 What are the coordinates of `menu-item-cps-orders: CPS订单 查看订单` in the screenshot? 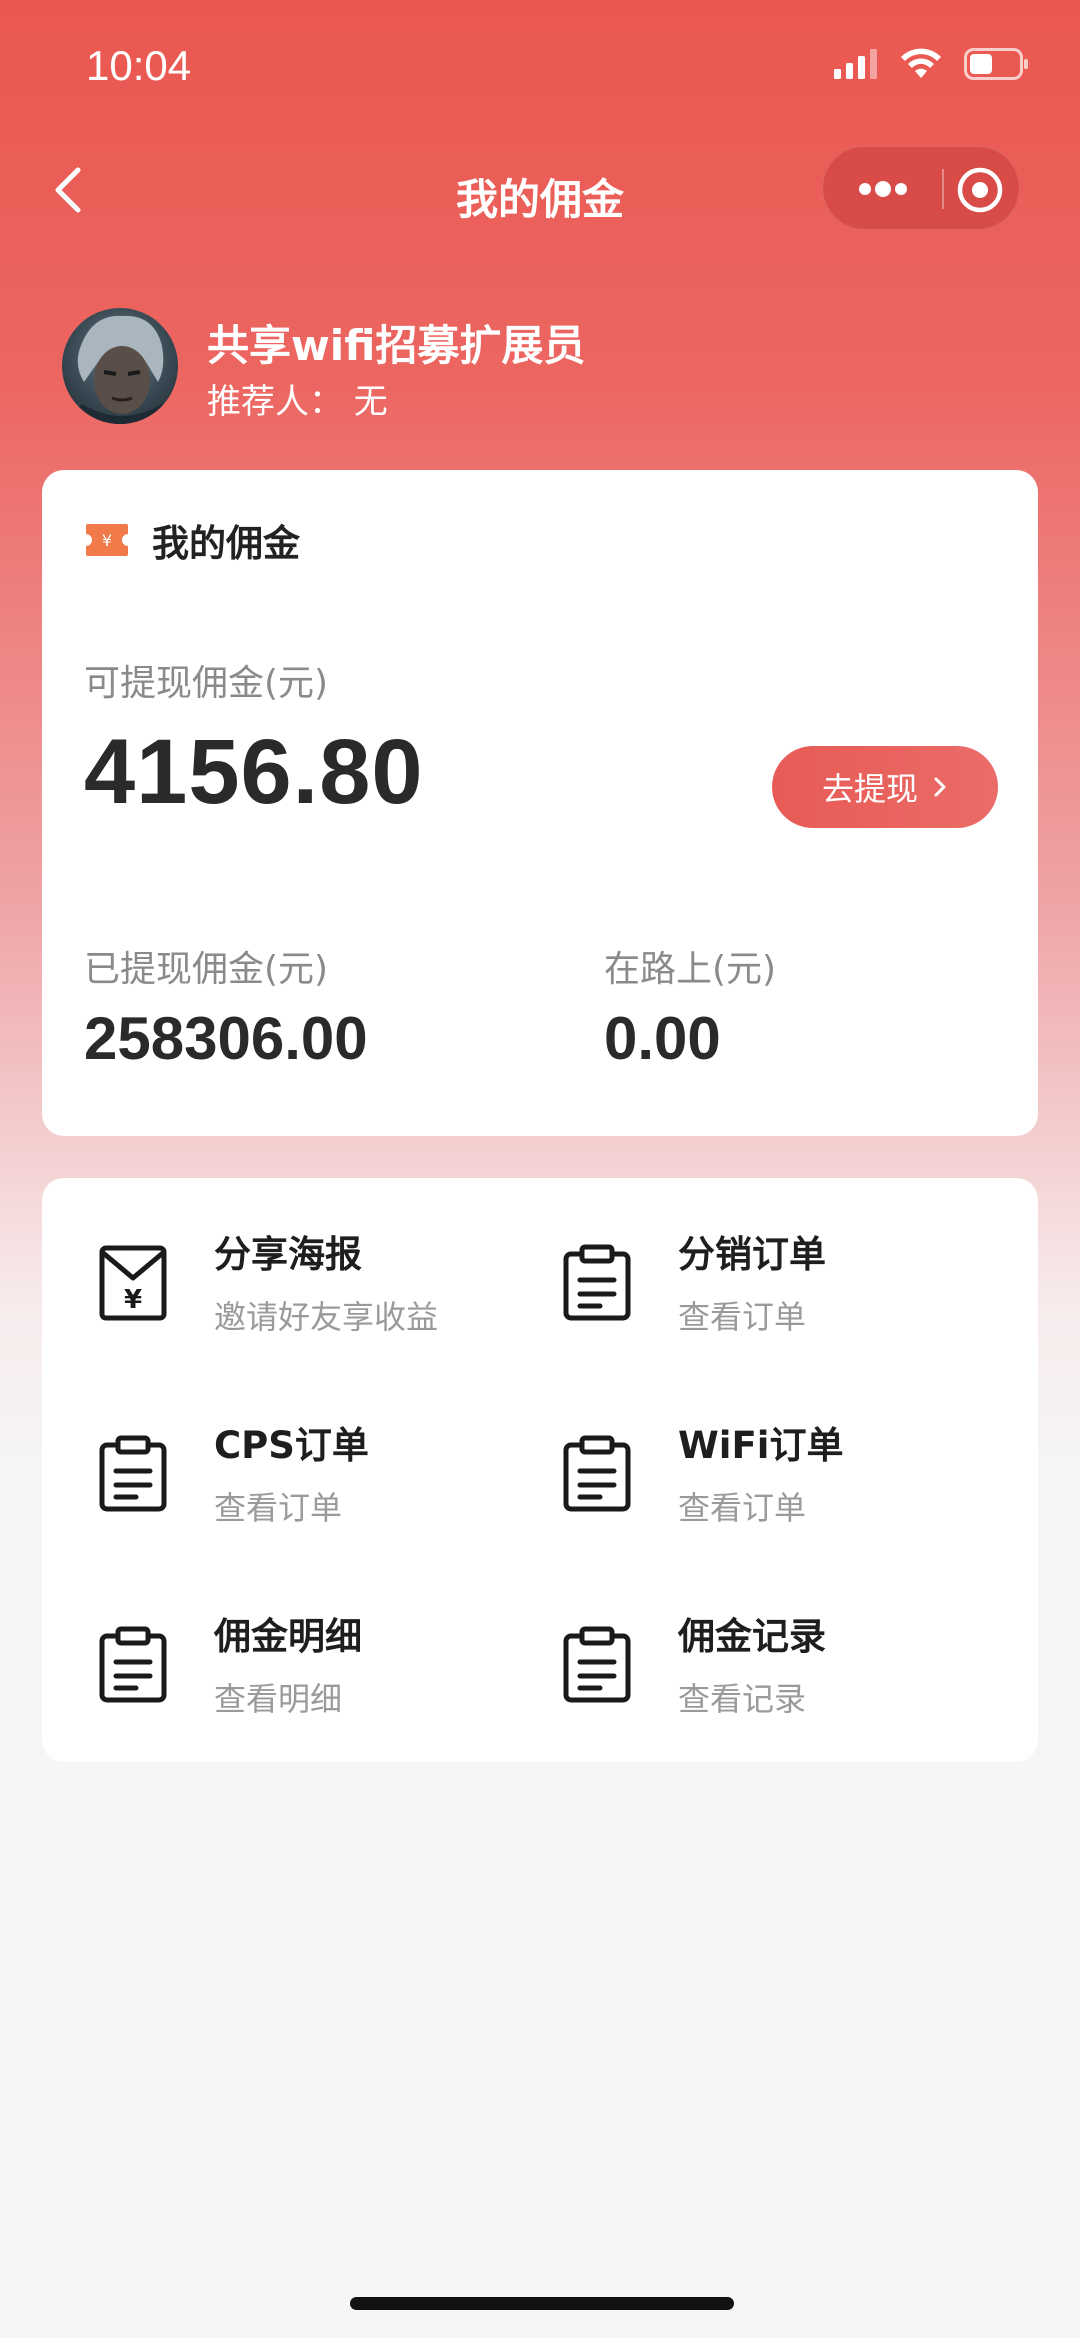 It's located at (272, 1480).